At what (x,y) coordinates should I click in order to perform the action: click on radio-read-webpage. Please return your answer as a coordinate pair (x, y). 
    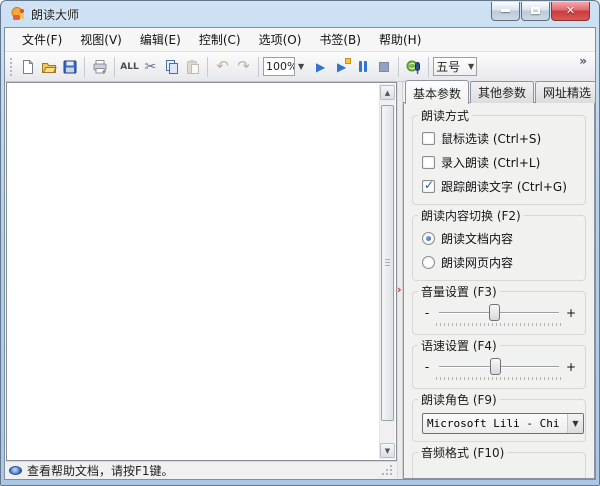
    Looking at the image, I should click on (428, 262).